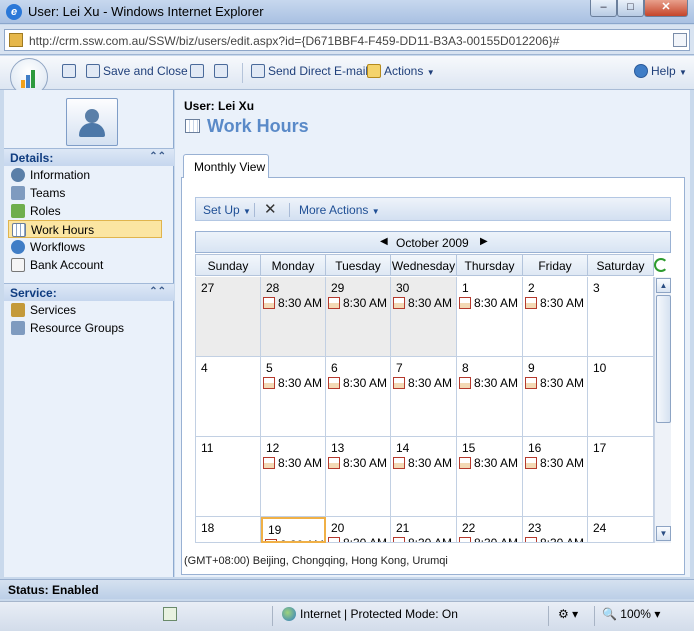  I want to click on calendar-day-cell: 15 8:30 AM -, so click(490, 477).